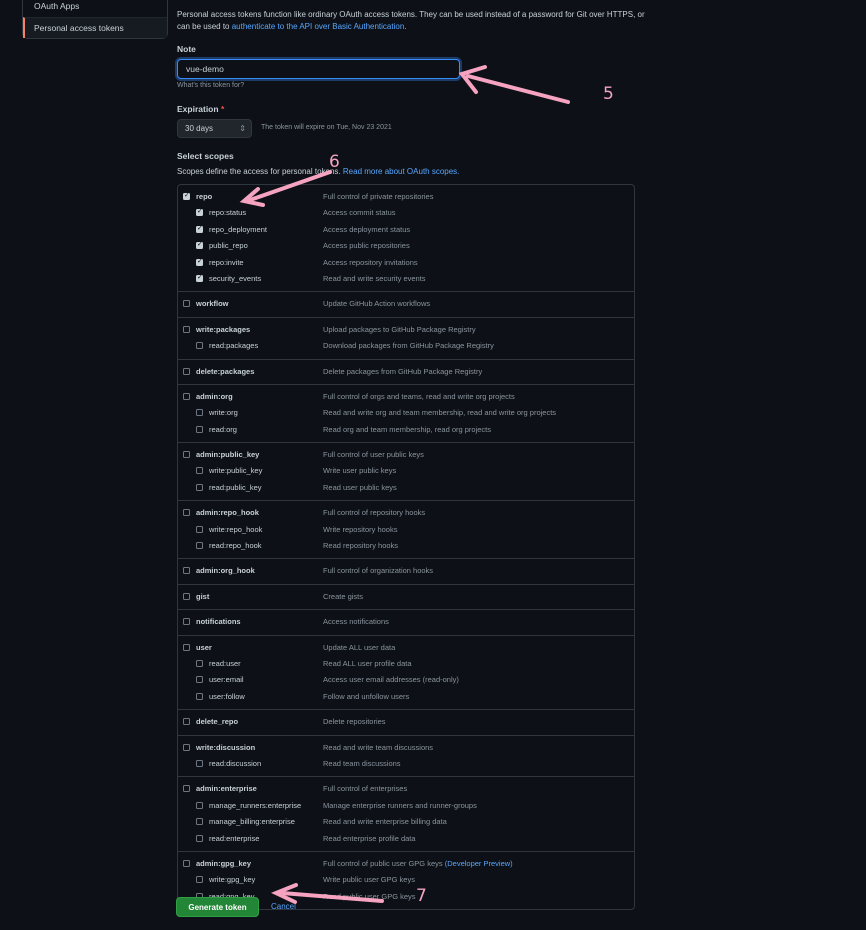  What do you see at coordinates (334, 162) in the screenshot?
I see `annotation-6: 6` at bounding box center [334, 162].